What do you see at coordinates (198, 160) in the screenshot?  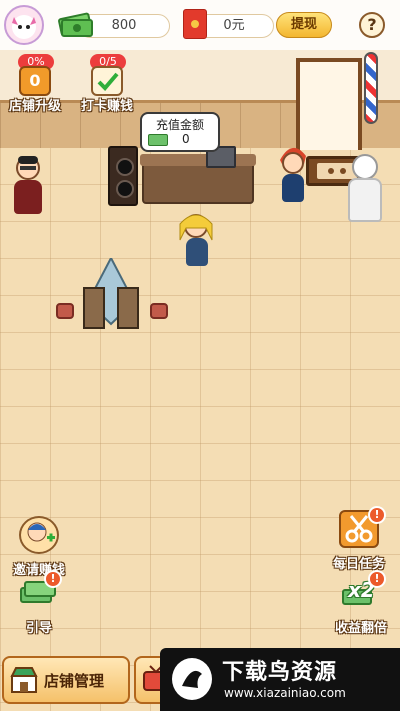 I see `counter-top` at bounding box center [198, 160].